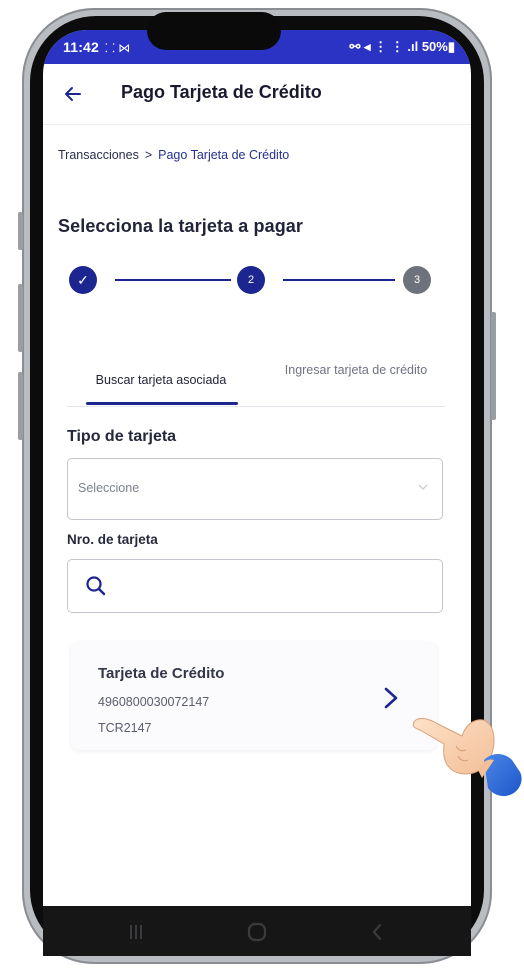  Describe the element at coordinates (255, 586) in the screenshot. I see `card-number-search-input` at that location.